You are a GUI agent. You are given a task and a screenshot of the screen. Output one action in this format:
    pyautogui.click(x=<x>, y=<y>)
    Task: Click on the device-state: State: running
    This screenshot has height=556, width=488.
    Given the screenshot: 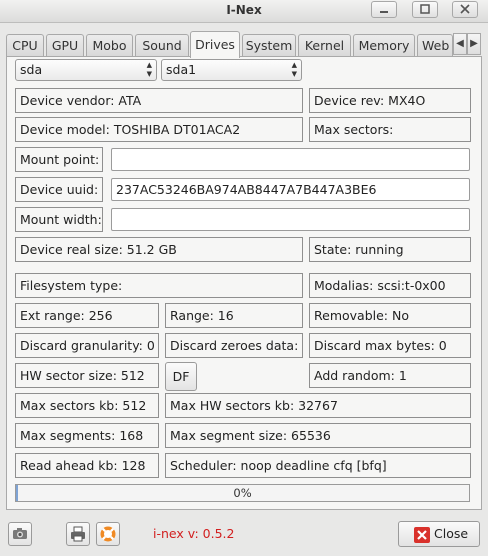 What is the action you would take?
    pyautogui.click(x=390, y=249)
    